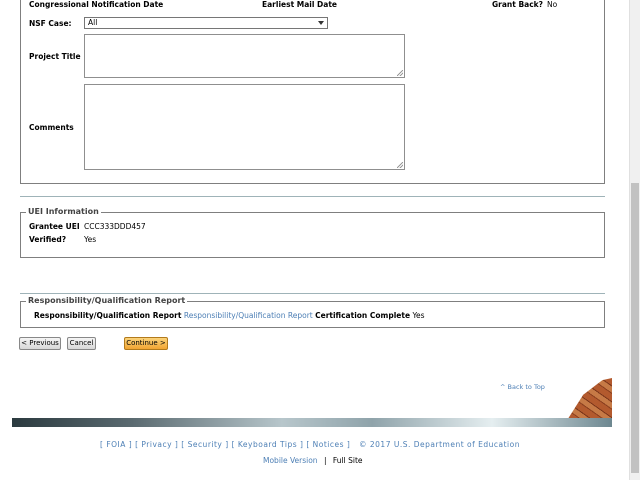 This screenshot has height=480, width=640. I want to click on brick-wall-image, so click(589, 399).